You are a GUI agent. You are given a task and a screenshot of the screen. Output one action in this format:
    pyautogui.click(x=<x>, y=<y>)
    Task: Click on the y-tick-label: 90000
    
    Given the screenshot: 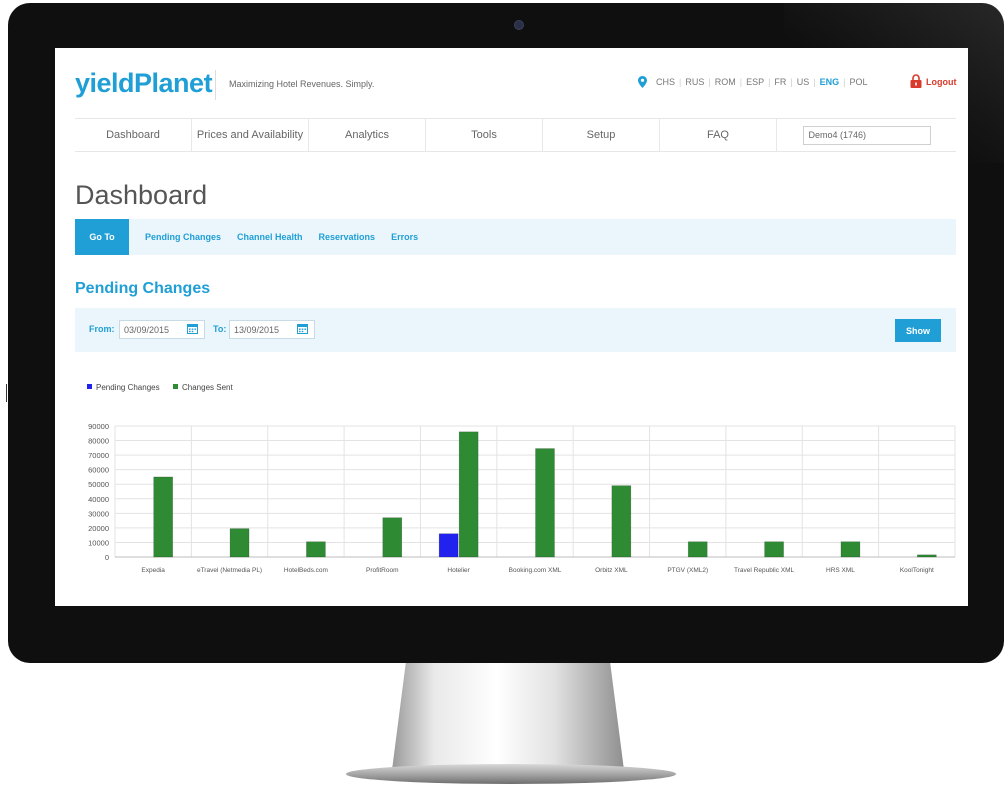 What is the action you would take?
    pyautogui.click(x=98, y=426)
    